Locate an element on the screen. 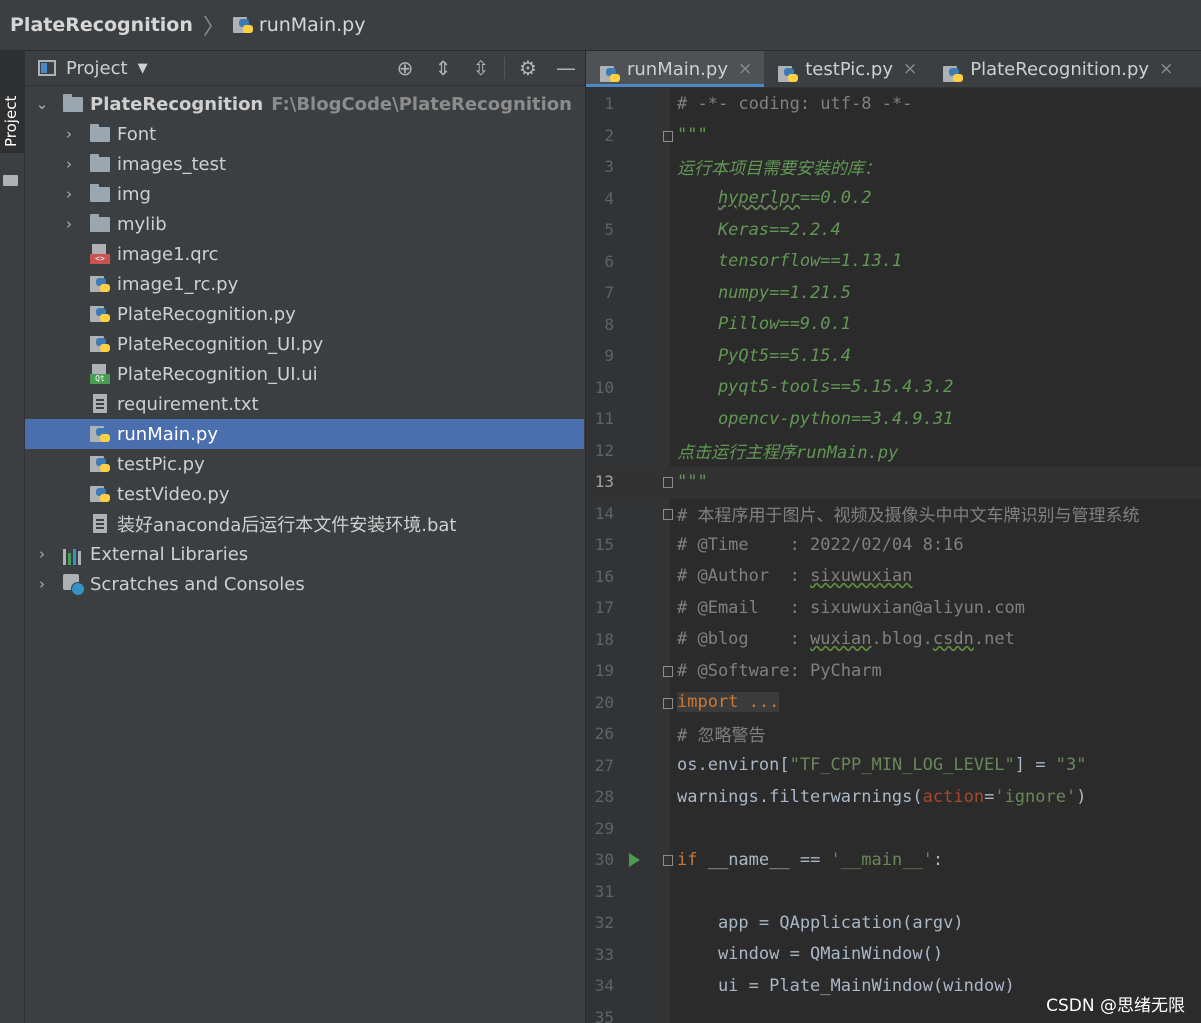  tab-runmain-py: runMain.py × is located at coordinates (675, 69).